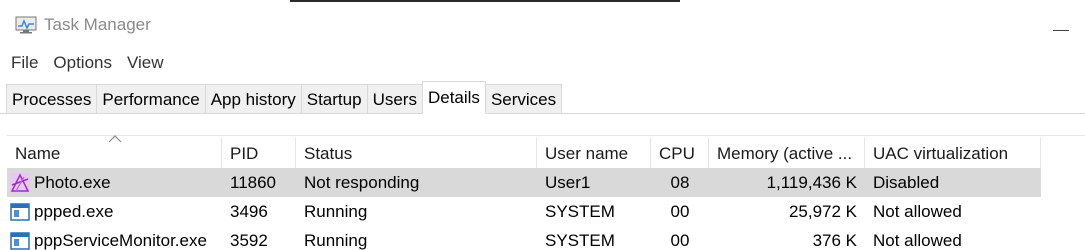 The height and width of the screenshot is (250, 1085). I want to click on menu-options: Options, so click(82, 63).